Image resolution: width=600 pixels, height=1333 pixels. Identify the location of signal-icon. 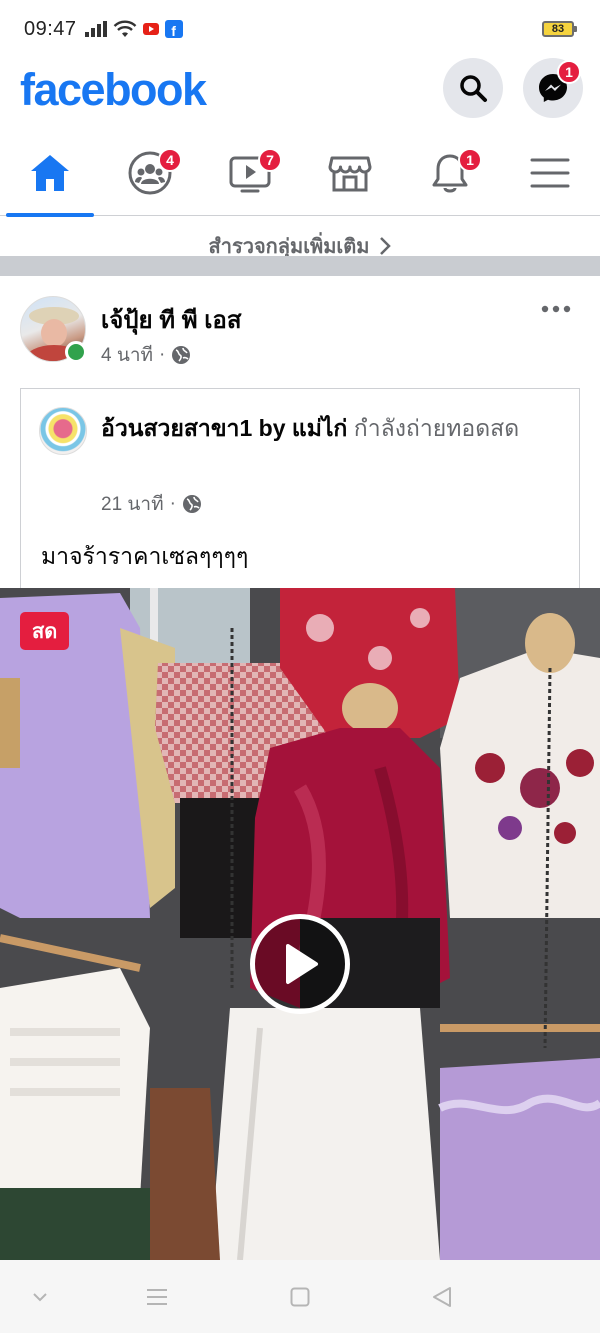
(95, 29).